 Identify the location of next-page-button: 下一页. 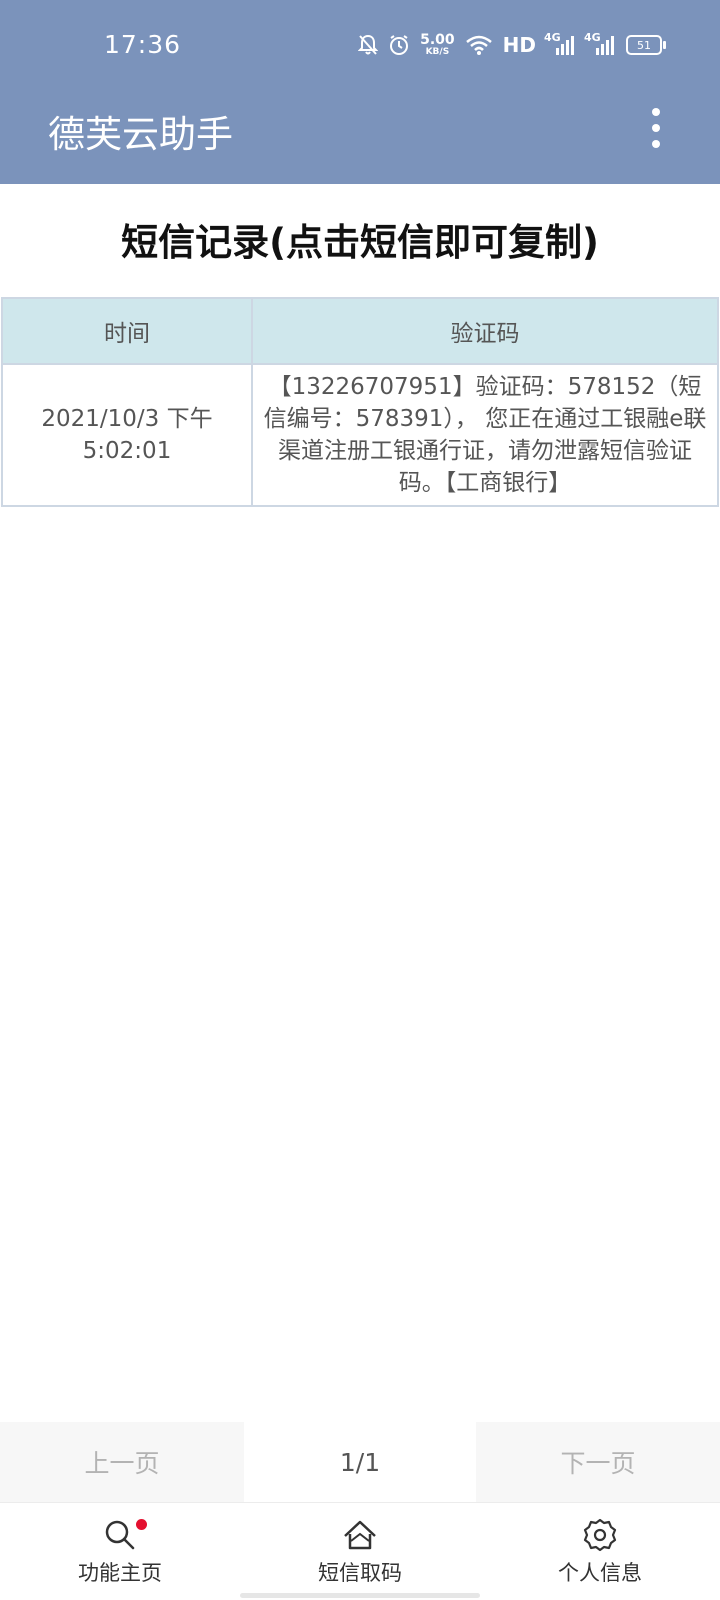
(598, 1462).